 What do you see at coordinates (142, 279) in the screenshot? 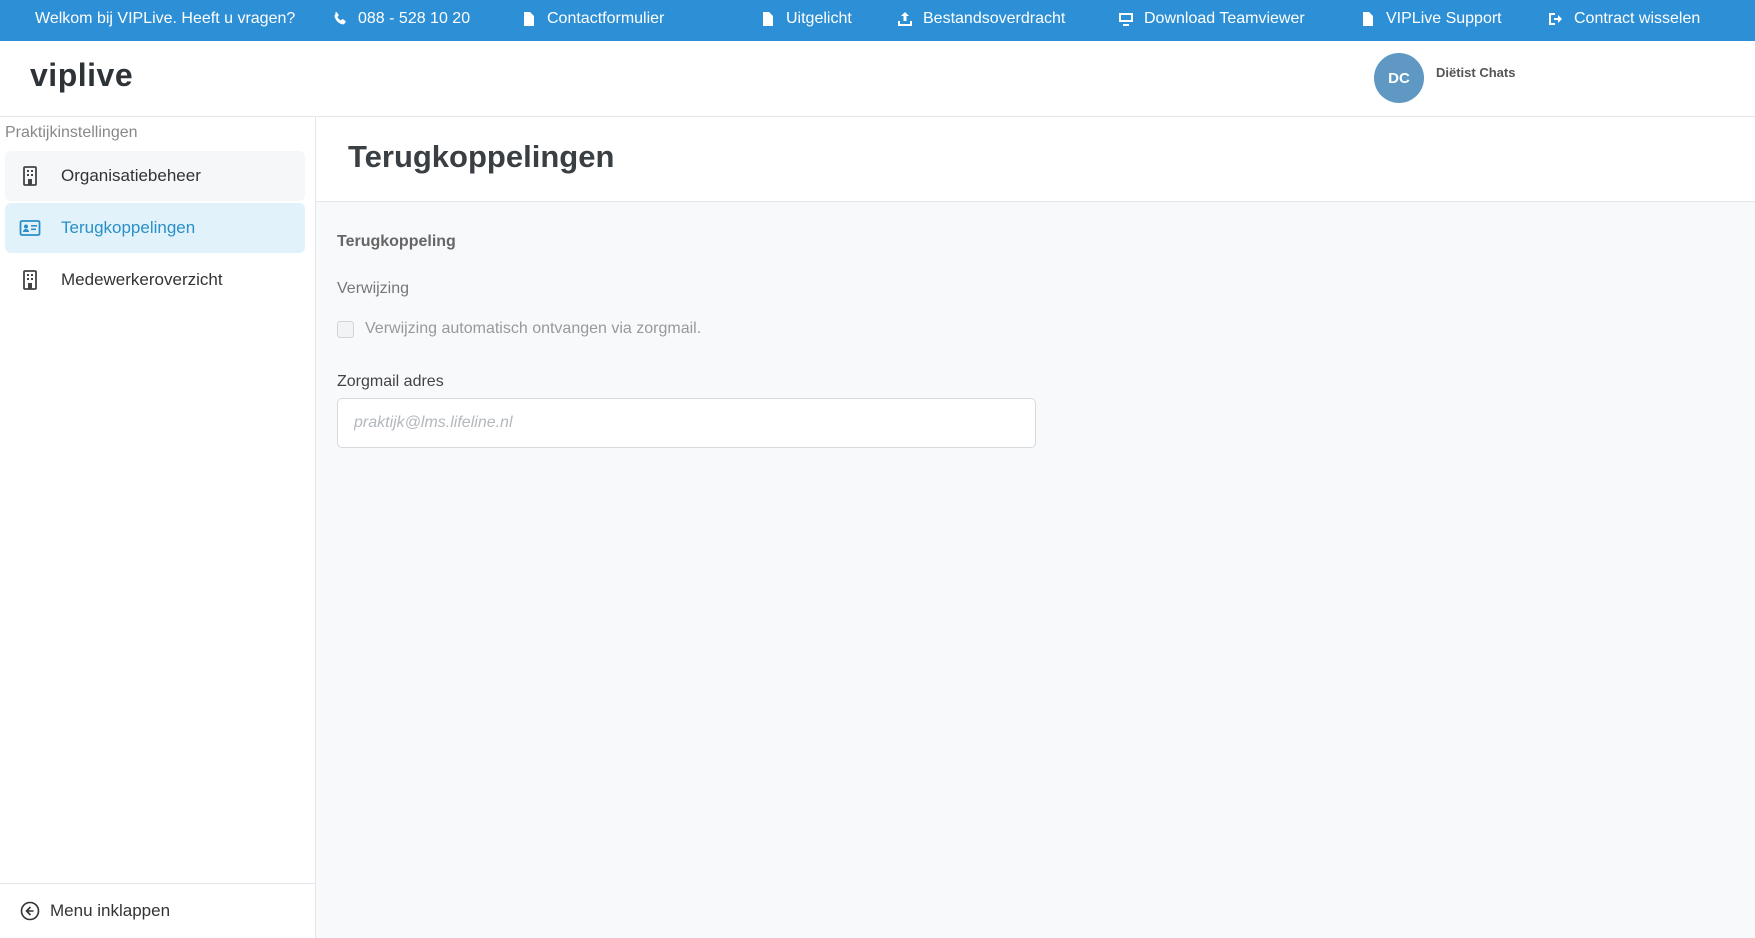
I see `sidebar-item-label: Medewerkeroverzicht` at bounding box center [142, 279].